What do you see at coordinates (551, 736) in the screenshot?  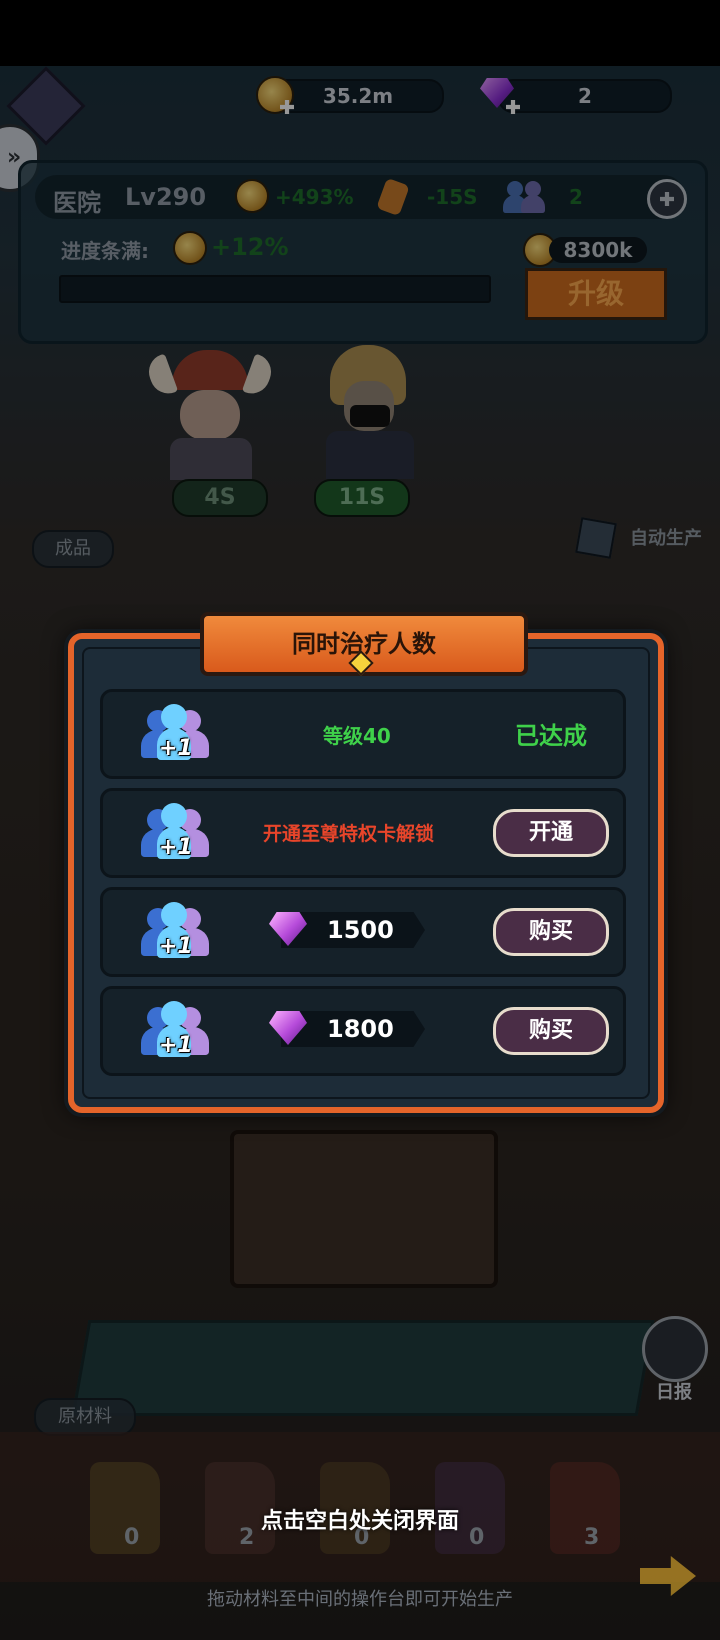 I see `achieved-status: 已达成` at bounding box center [551, 736].